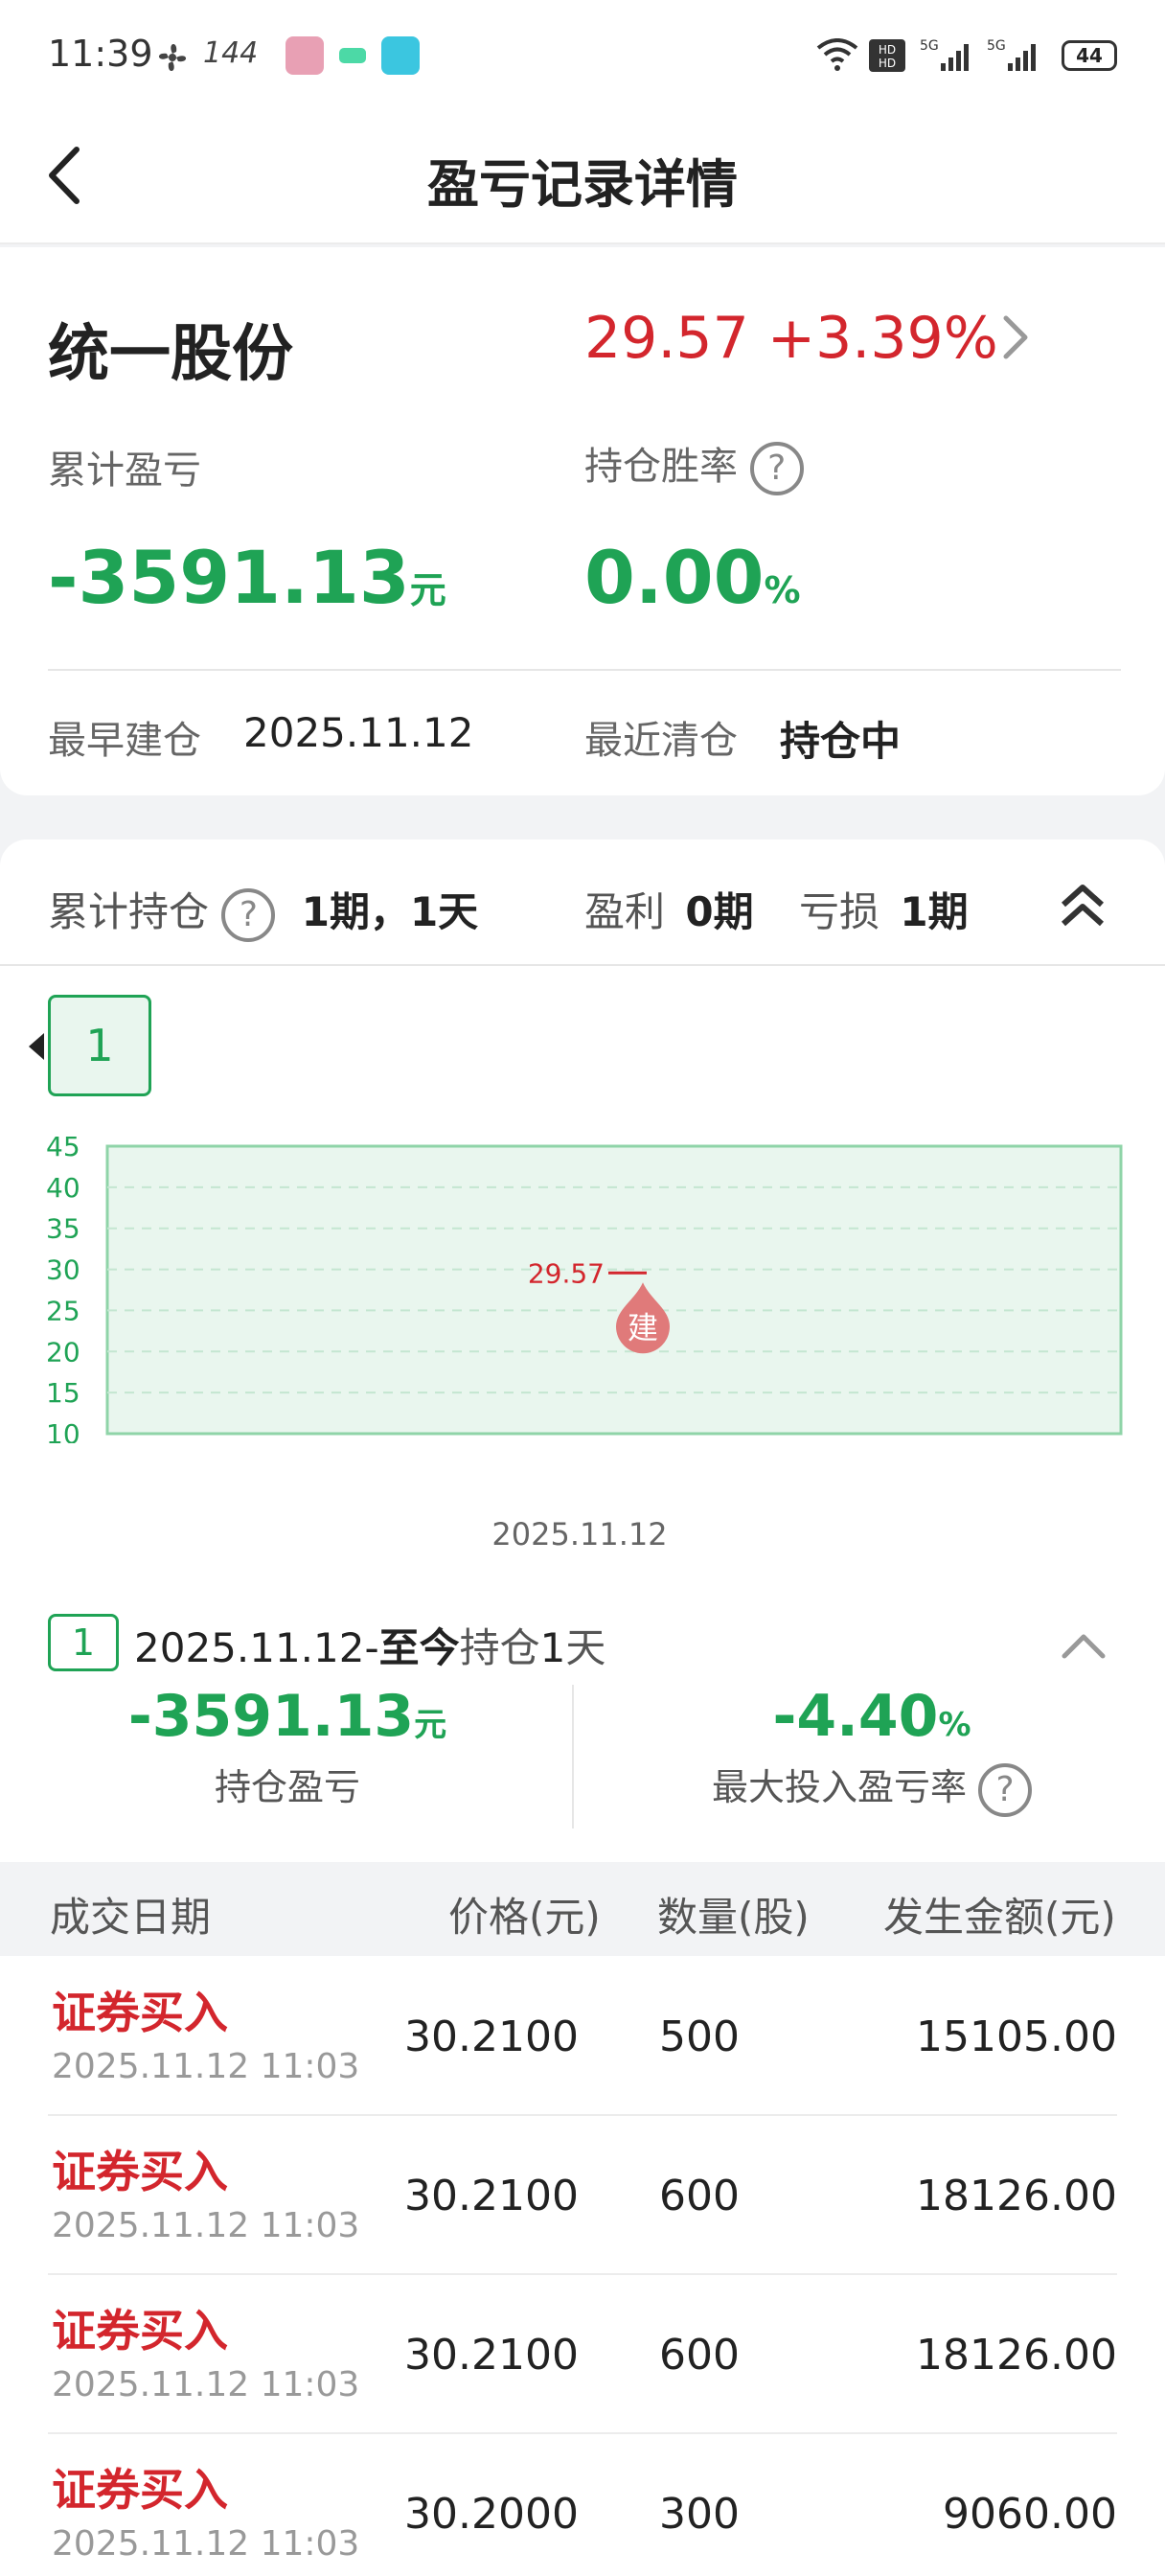  I want to click on period-pl-label: 持仓盈亏, so click(287, 1787).